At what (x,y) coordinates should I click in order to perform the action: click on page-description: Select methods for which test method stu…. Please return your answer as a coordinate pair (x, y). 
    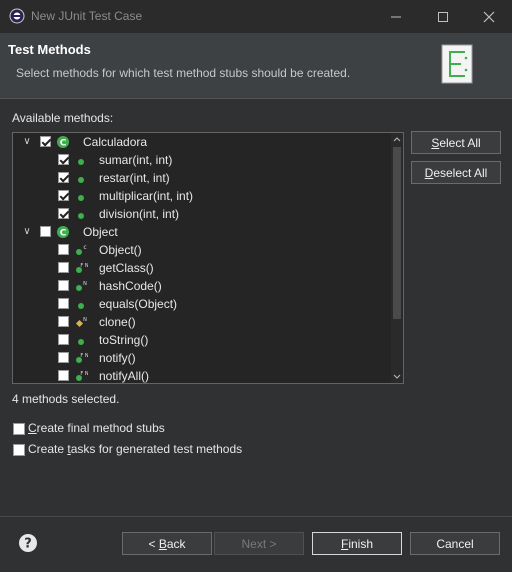
    Looking at the image, I should click on (183, 73).